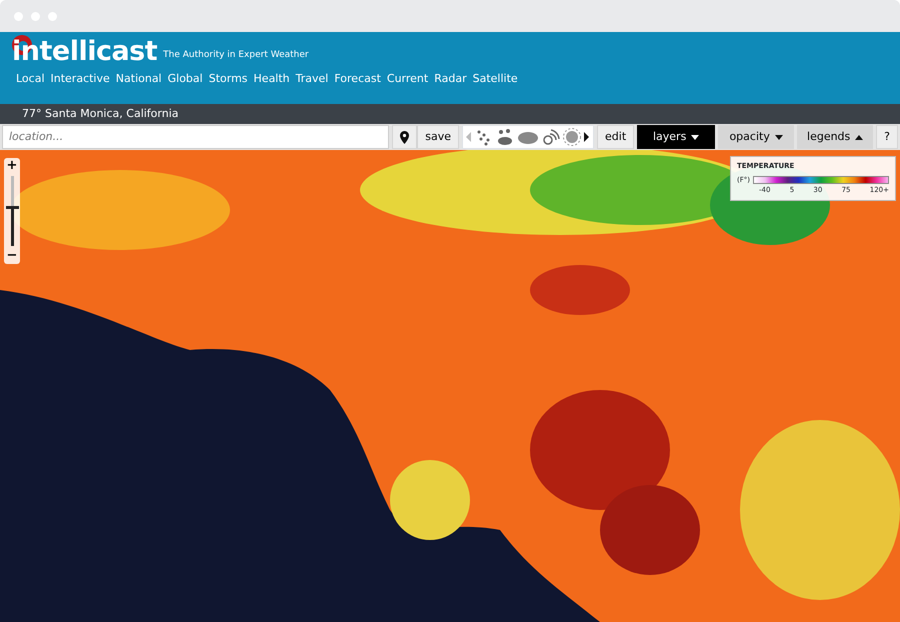 The height and width of the screenshot is (622, 900). I want to click on nav-link: Global, so click(185, 79).